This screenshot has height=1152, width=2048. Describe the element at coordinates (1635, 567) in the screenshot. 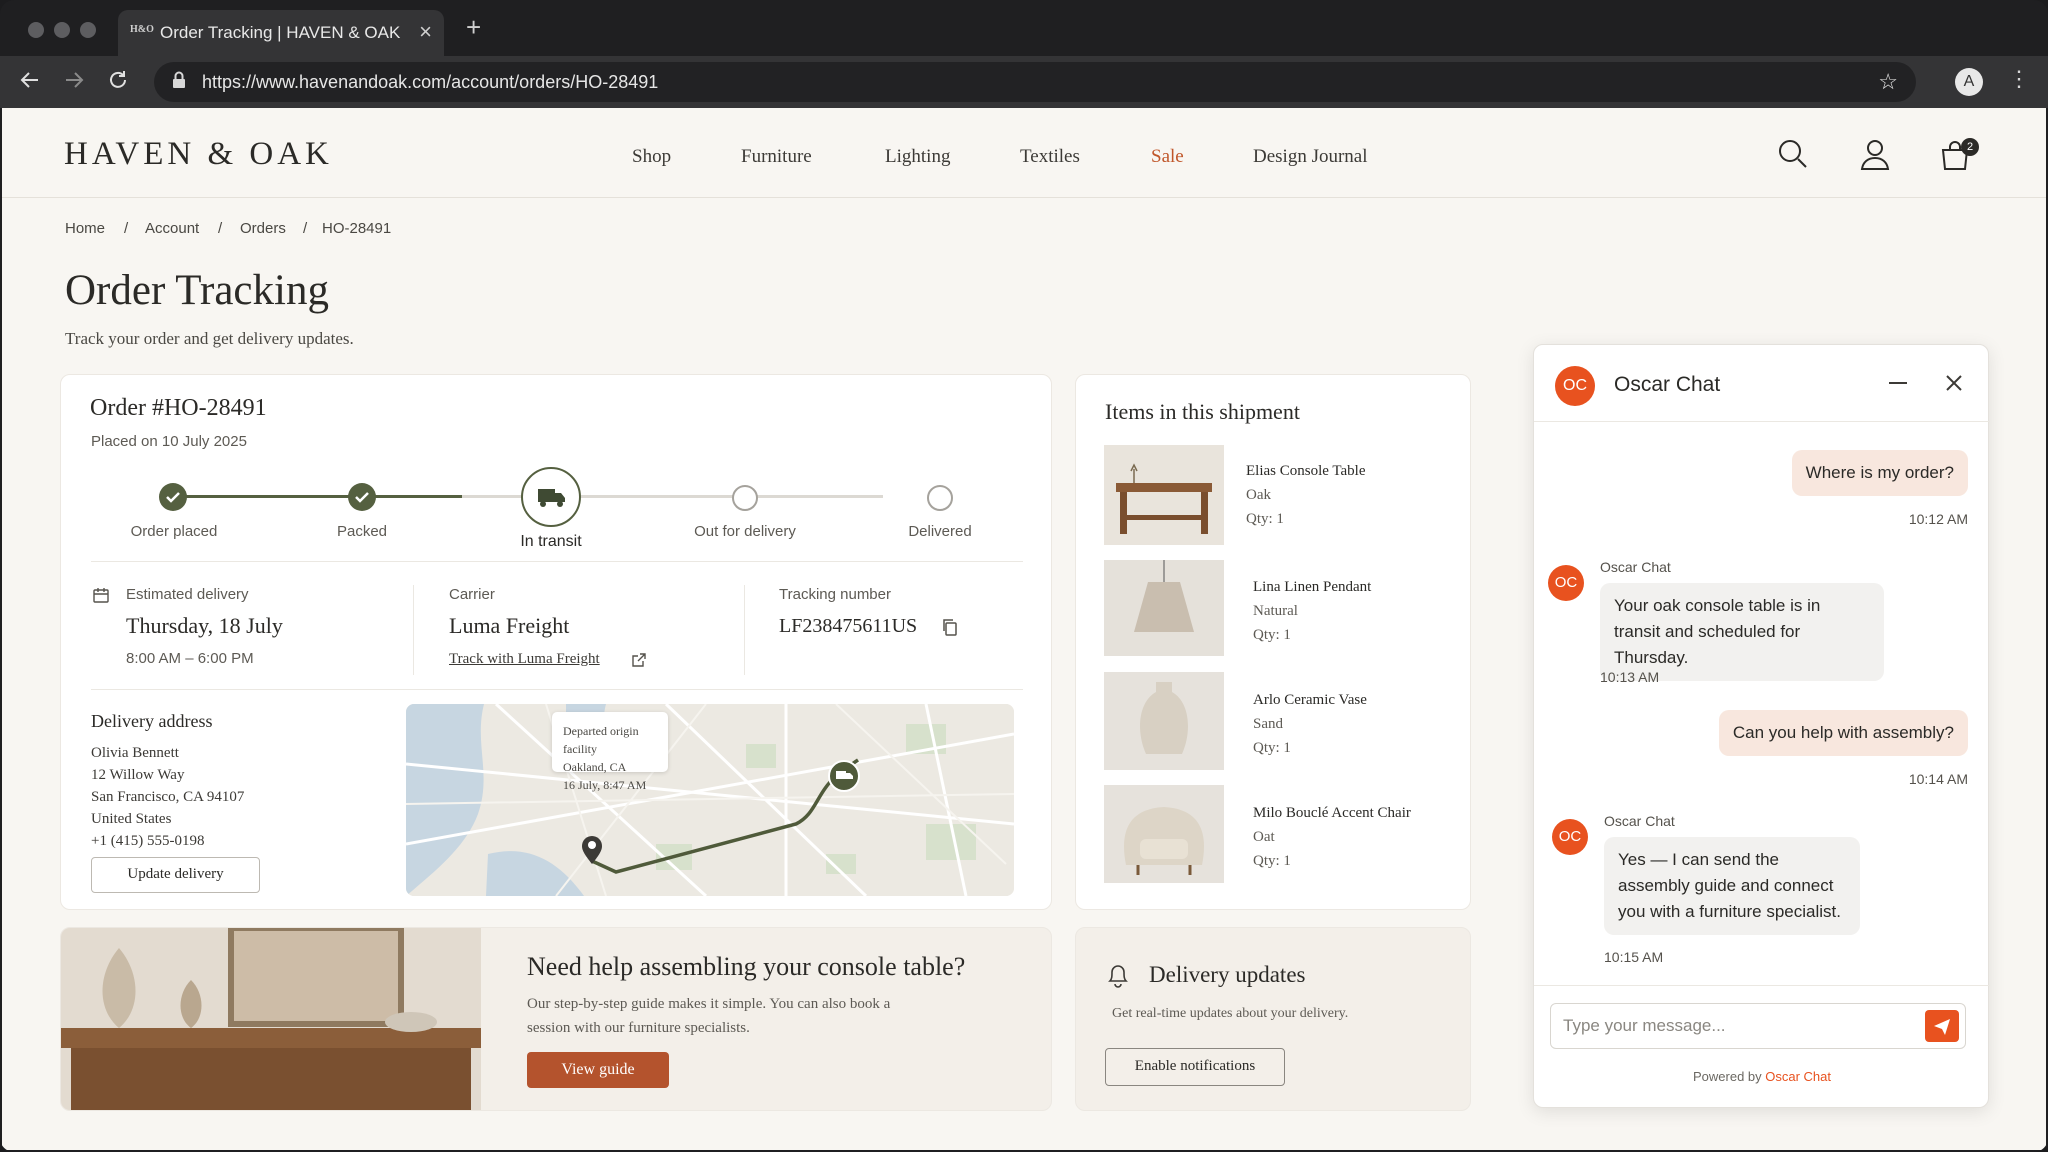

I see `bot-sender: Oscar Chat` at that location.